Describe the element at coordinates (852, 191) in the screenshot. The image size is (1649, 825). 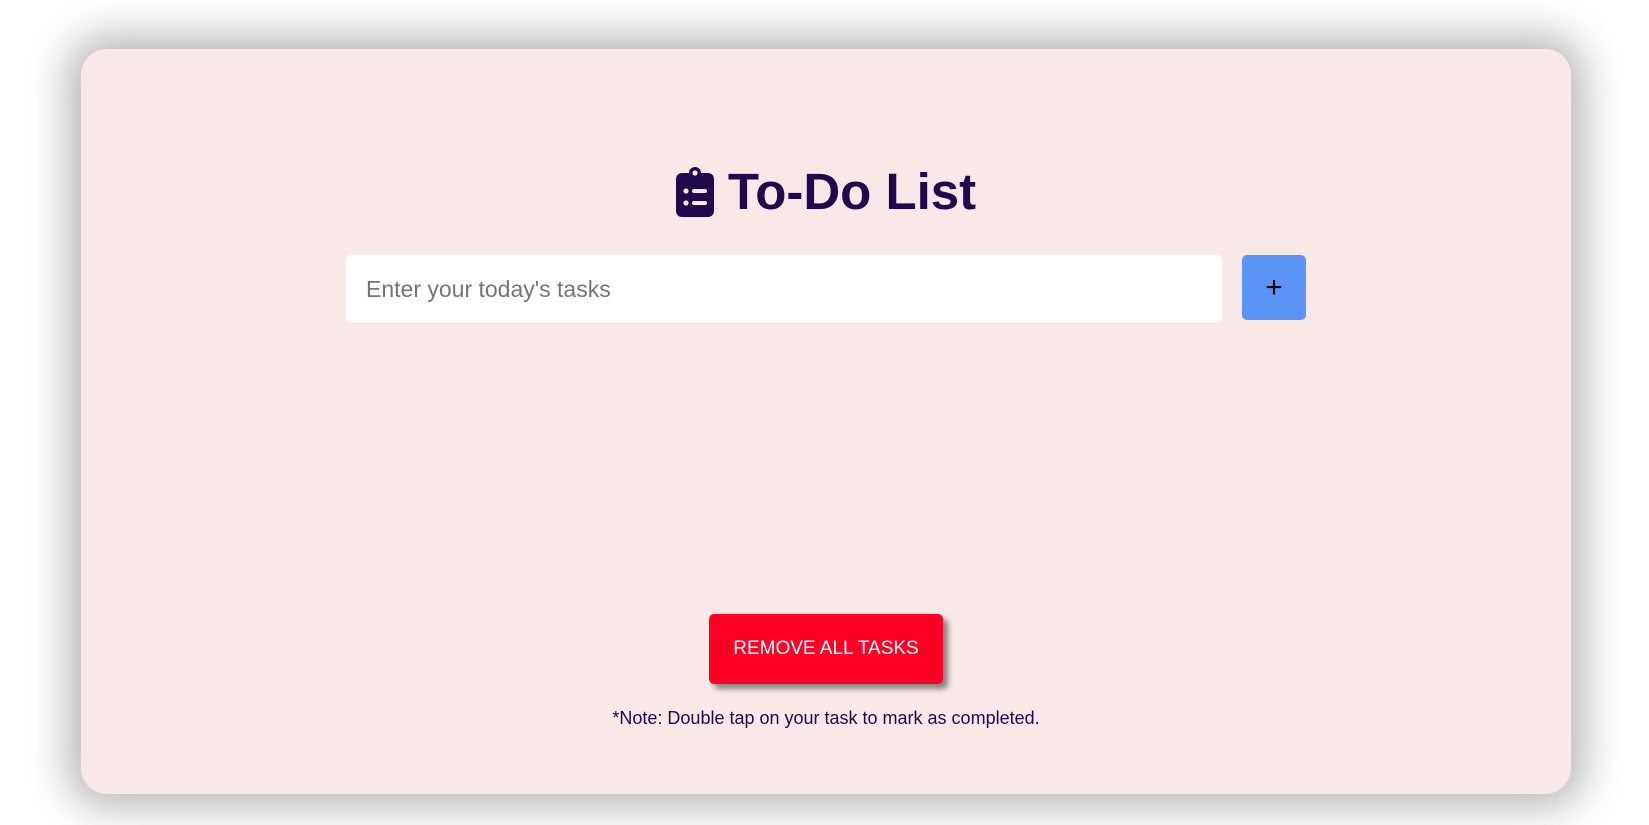
I see `page-title: To-Do List` at that location.